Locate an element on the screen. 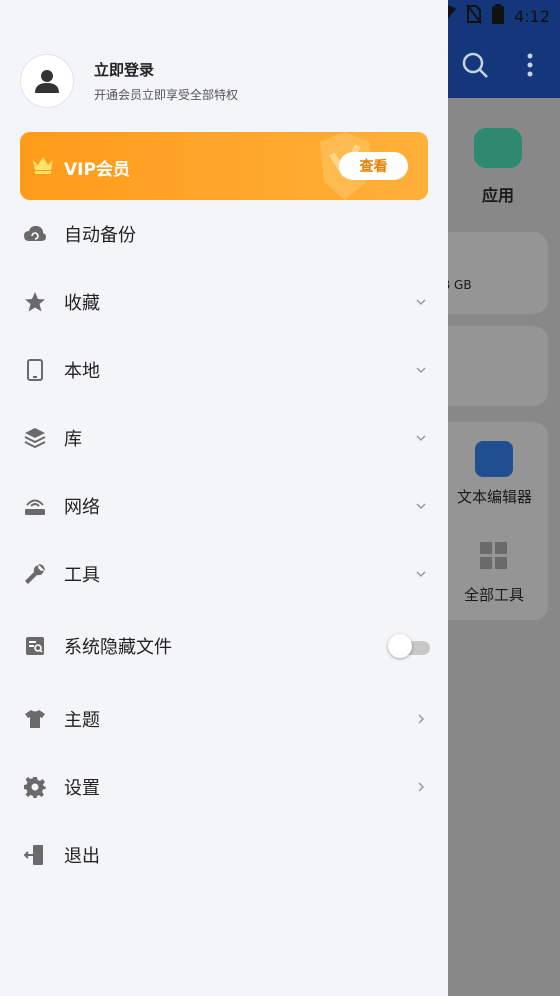 This screenshot has width=560, height=996. drawer-item-2: 本地 is located at coordinates (224, 370).